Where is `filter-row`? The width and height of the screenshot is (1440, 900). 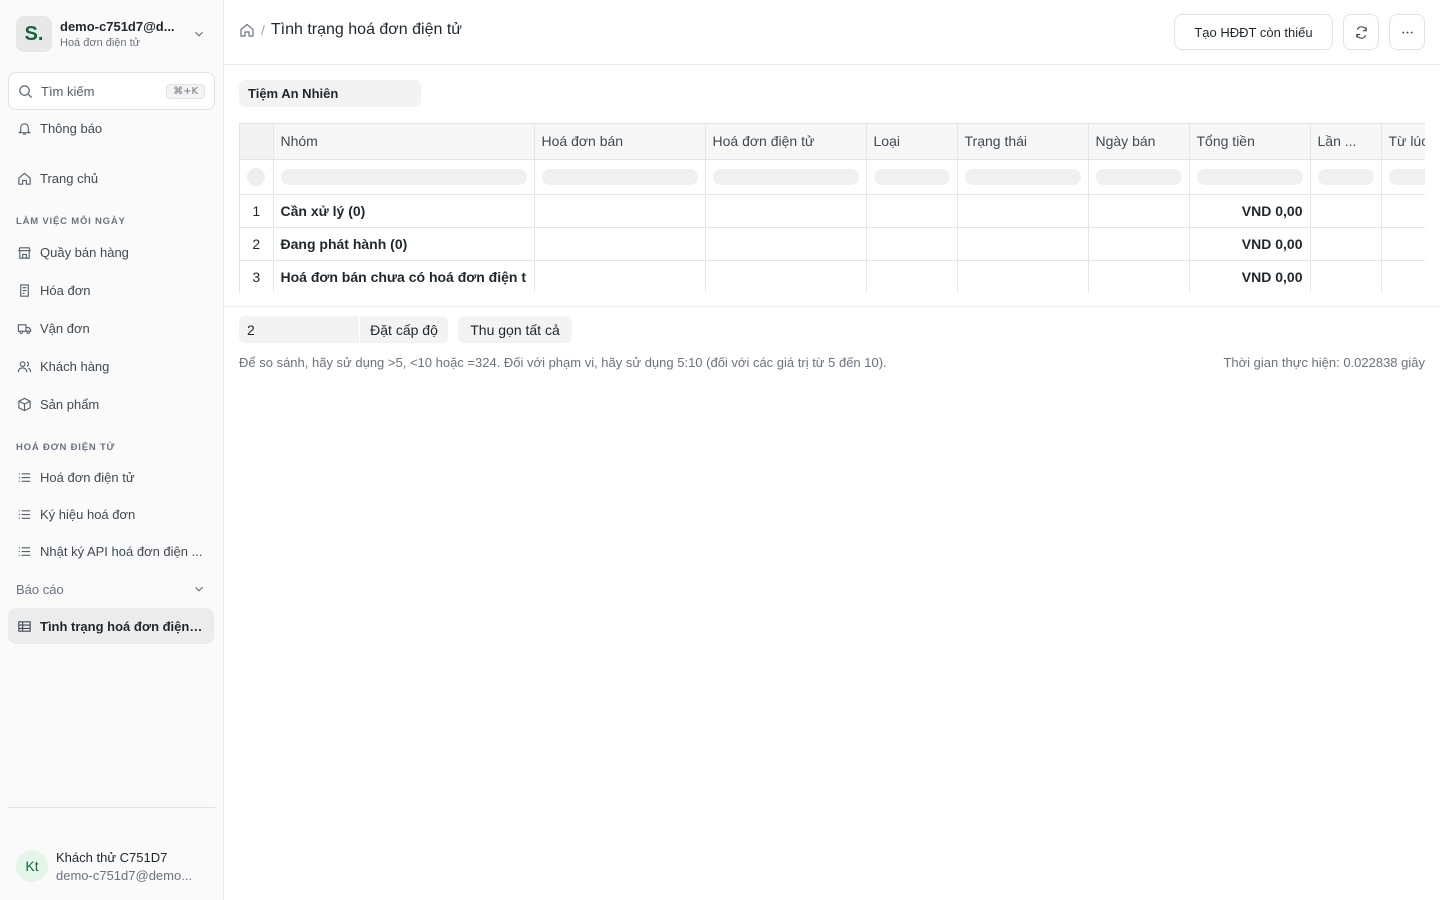 filter-row is located at coordinates (832, 177).